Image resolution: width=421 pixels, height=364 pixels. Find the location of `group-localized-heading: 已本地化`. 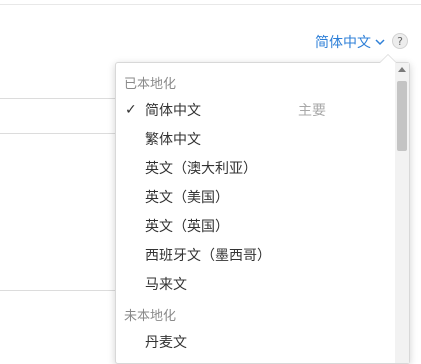

group-localized-heading: 已本地化 is located at coordinates (150, 84).